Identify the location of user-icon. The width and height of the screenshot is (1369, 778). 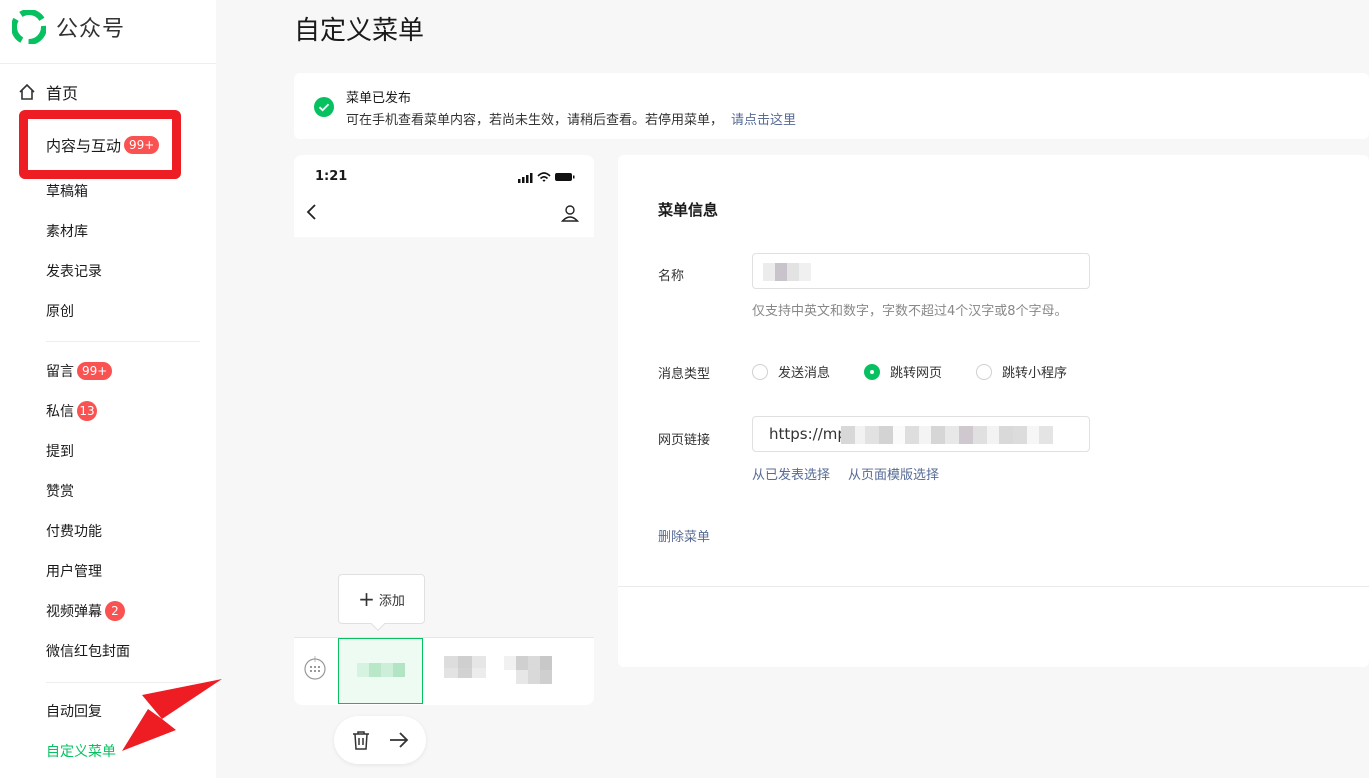
(570, 213).